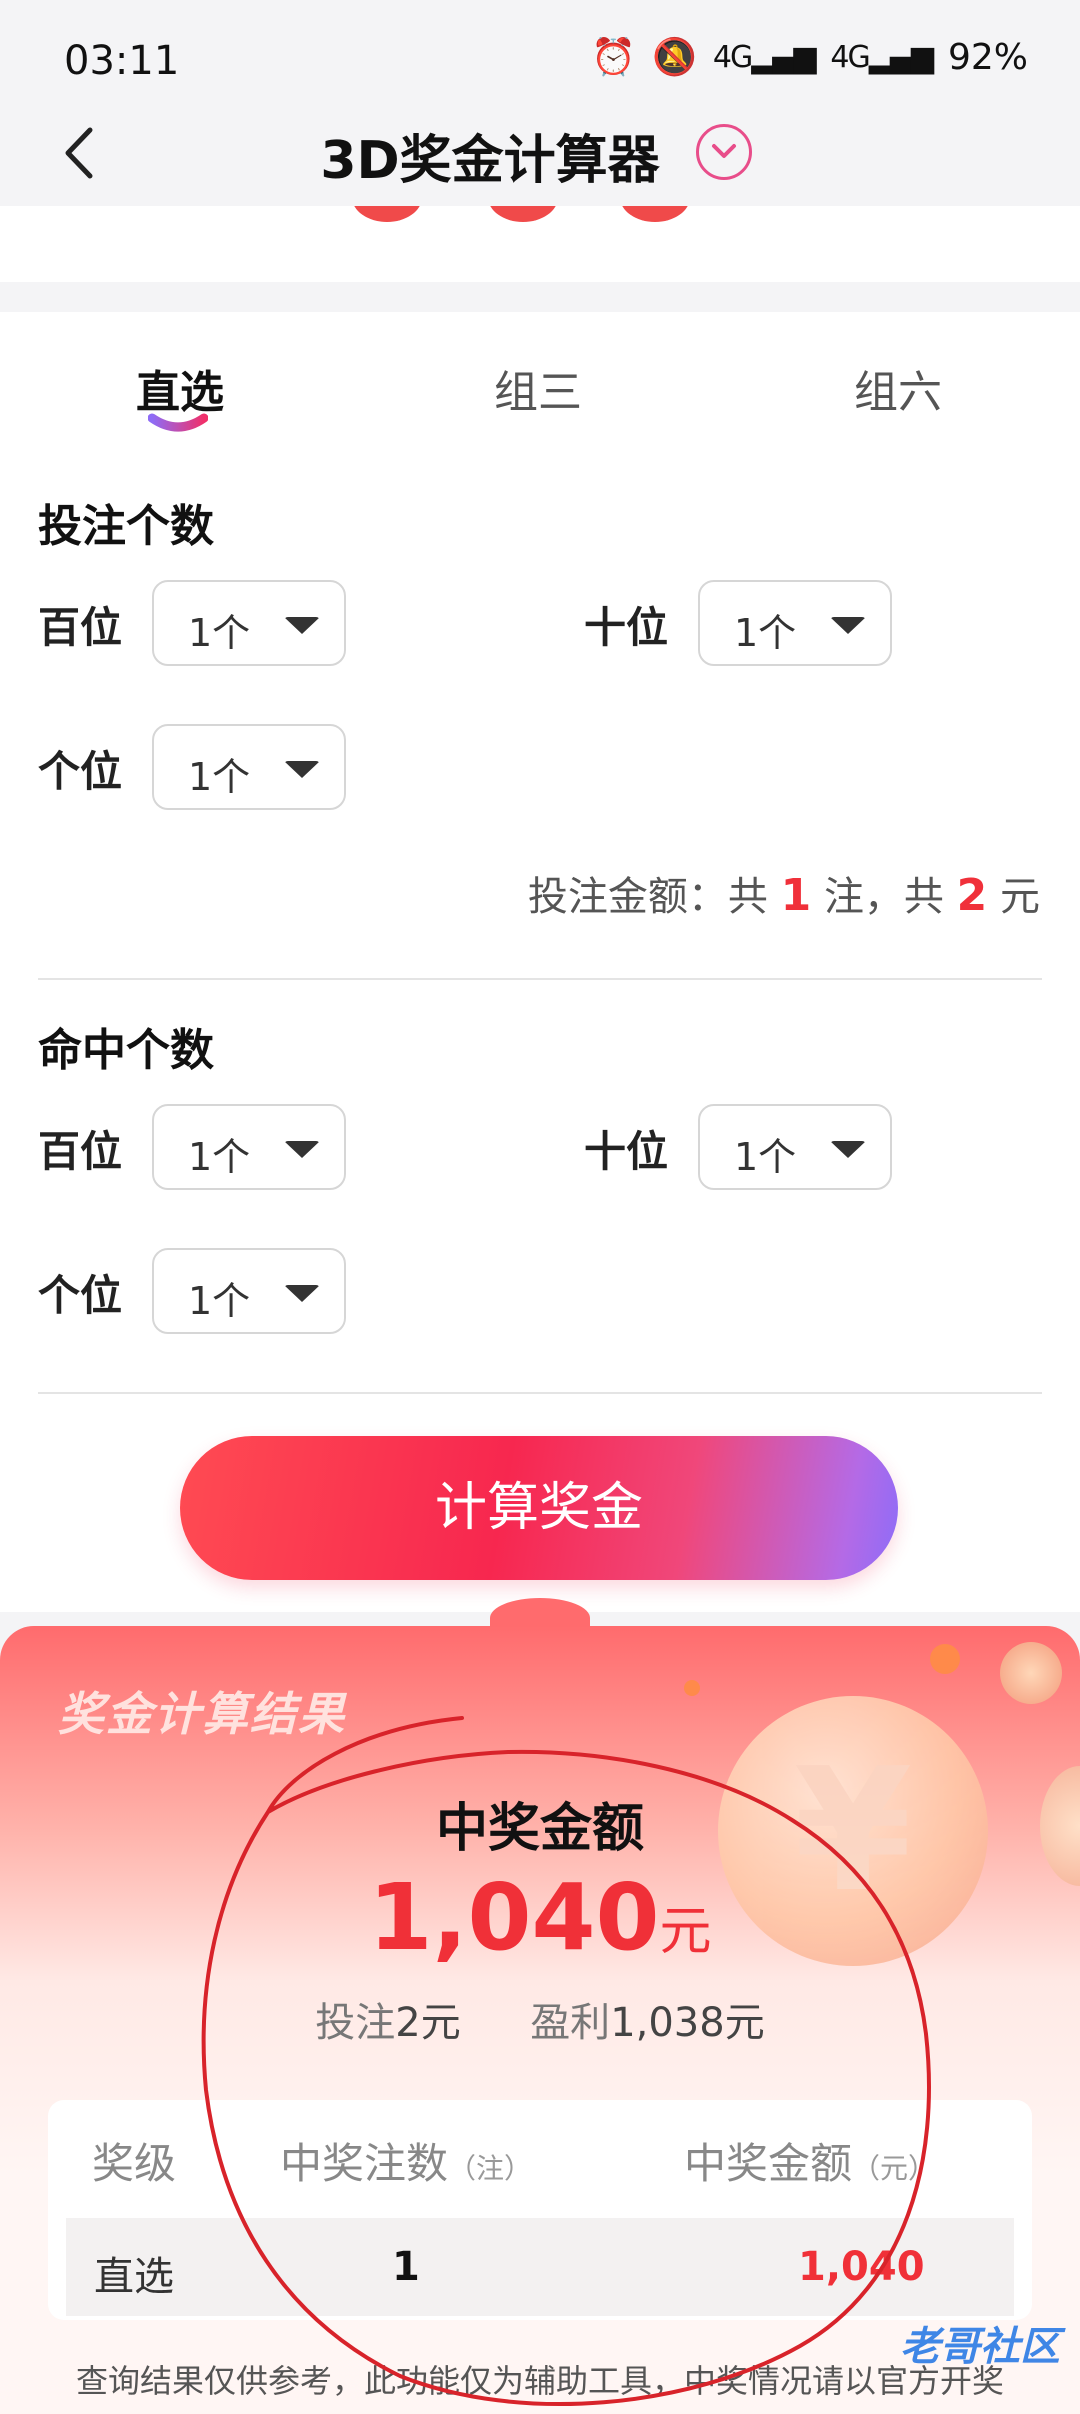 This screenshot has width=1080, height=2414. What do you see at coordinates (898, 388) in the screenshot?
I see `tab-zuliu: 组六` at bounding box center [898, 388].